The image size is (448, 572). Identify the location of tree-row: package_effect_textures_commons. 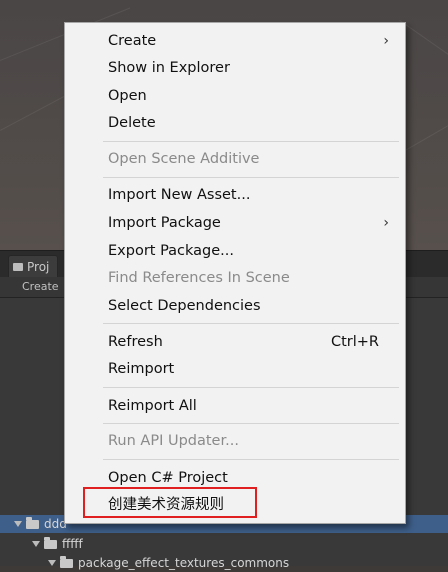
(224, 563).